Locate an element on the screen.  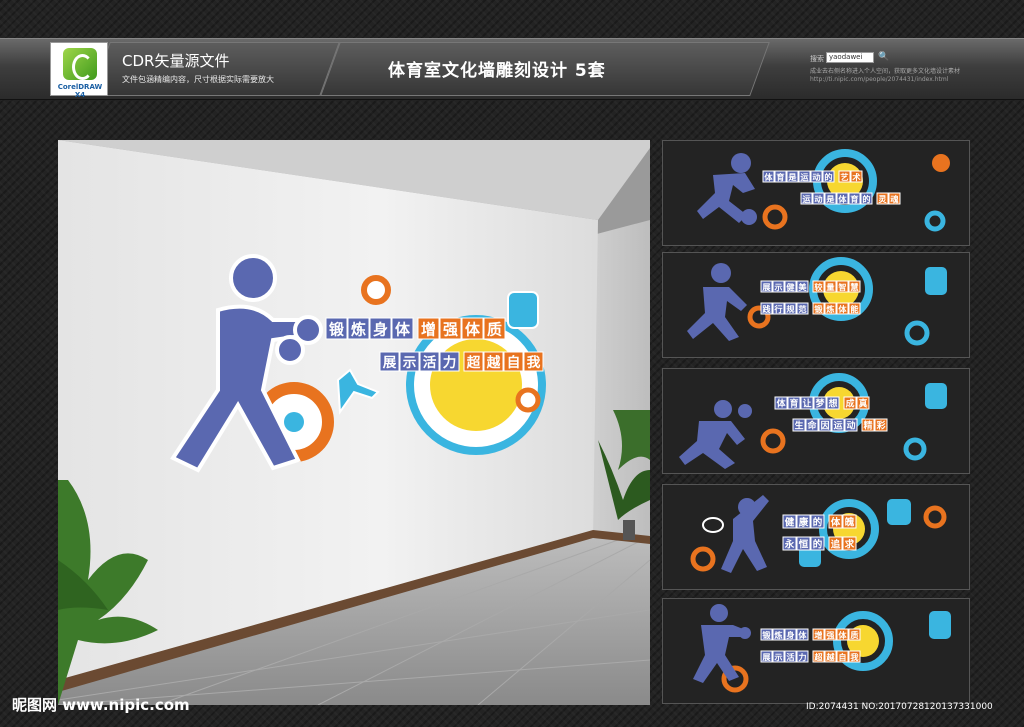
variant-4-row-1-char: 康 is located at coordinates (803, 522).